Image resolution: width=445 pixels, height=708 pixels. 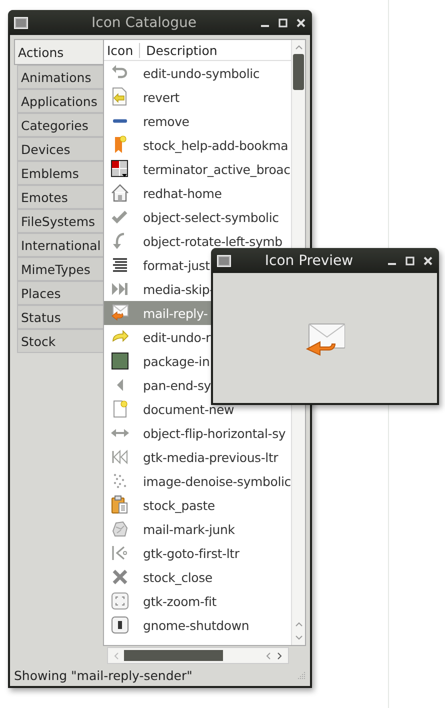 What do you see at coordinates (212, 241) in the screenshot?
I see `icon-name: object-rotate-left-symb` at bounding box center [212, 241].